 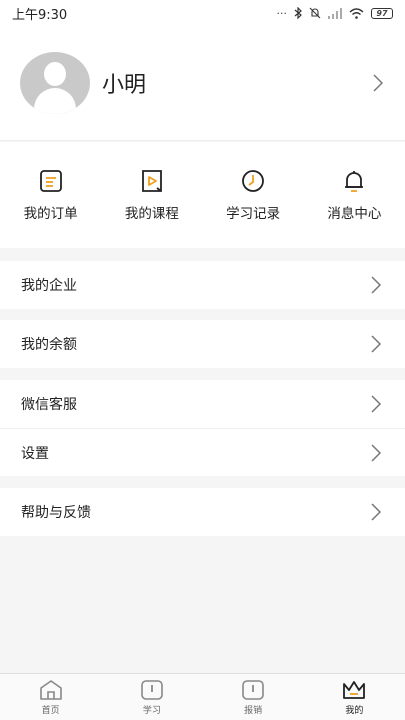 I want to click on more-dots-icon: ···, so click(x=282, y=13).